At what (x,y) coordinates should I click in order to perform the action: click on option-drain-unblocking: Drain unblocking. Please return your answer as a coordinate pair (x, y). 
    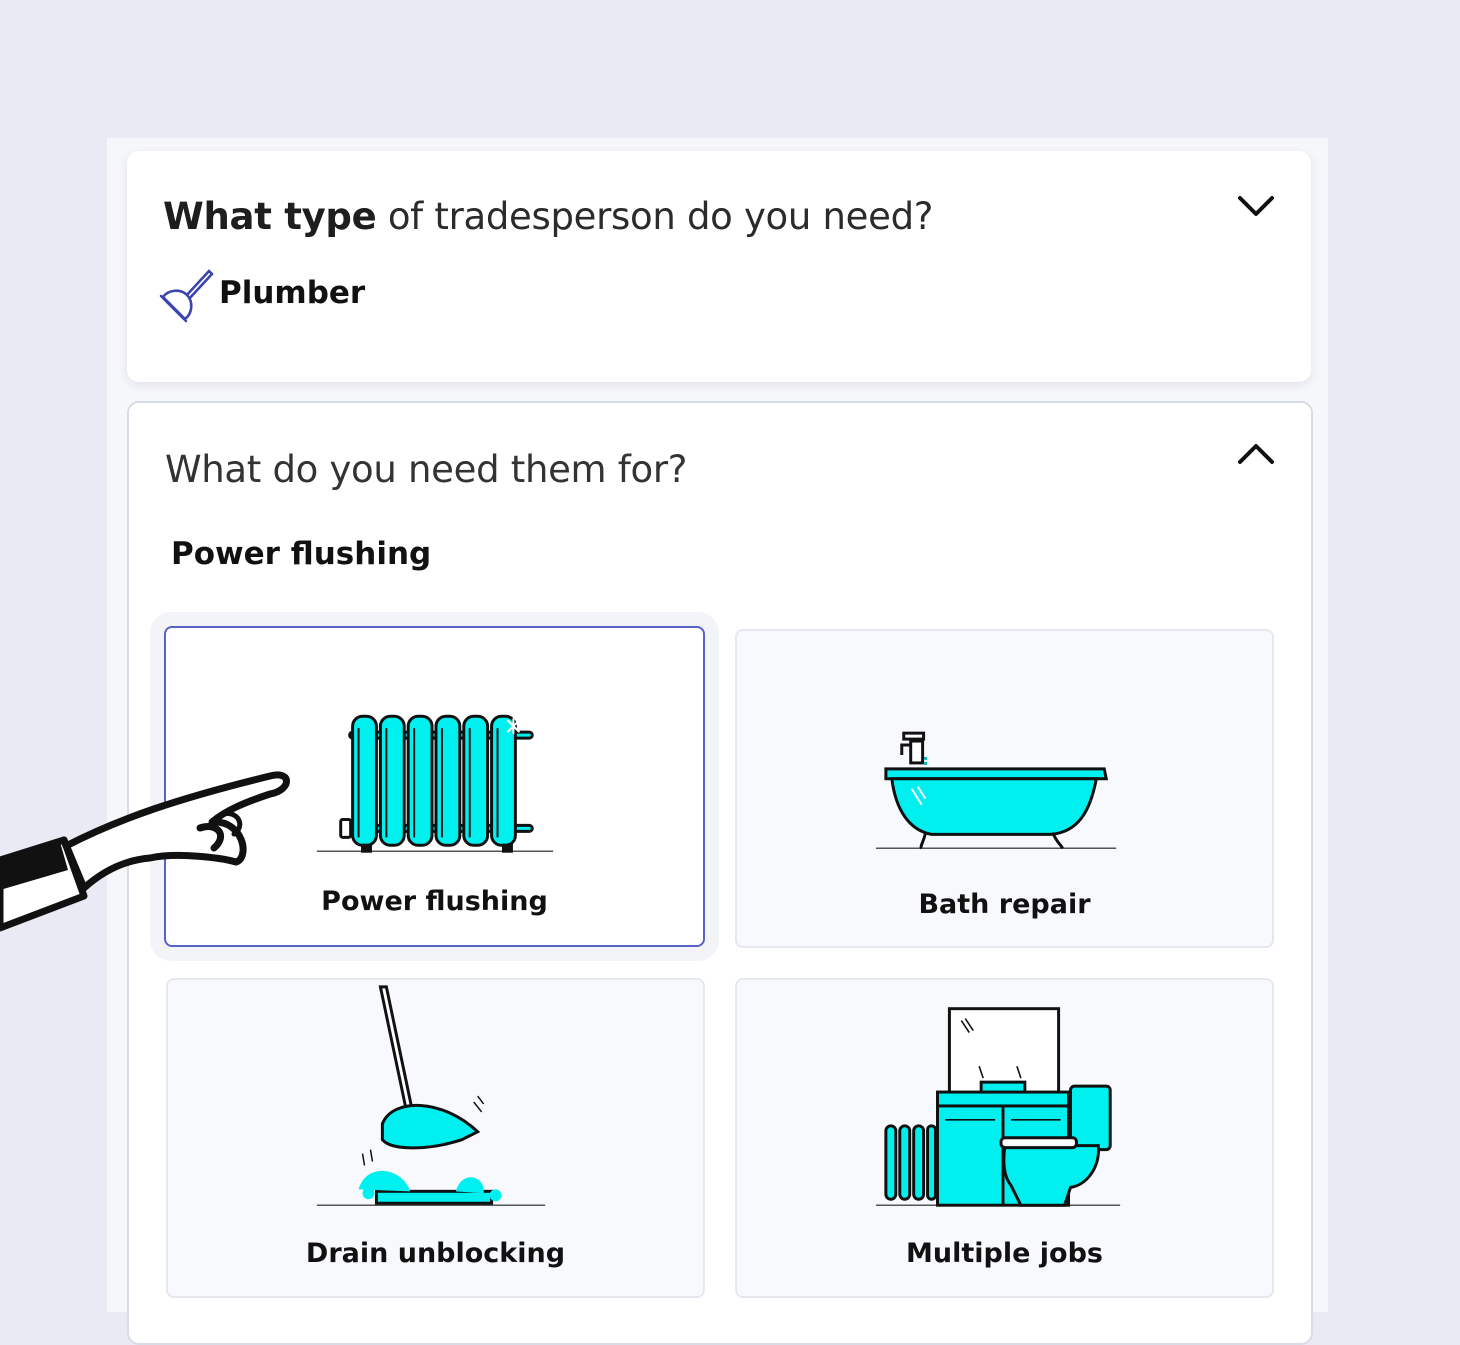
    Looking at the image, I should click on (435, 1138).